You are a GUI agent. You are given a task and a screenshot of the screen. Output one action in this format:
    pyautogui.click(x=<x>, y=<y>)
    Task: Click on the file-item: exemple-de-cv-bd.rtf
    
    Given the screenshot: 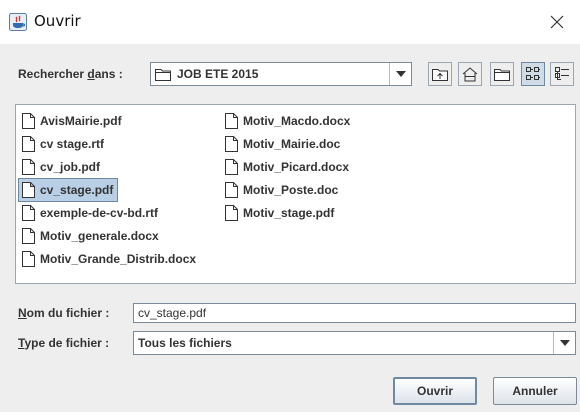 What is the action you would take?
    pyautogui.click(x=90, y=213)
    